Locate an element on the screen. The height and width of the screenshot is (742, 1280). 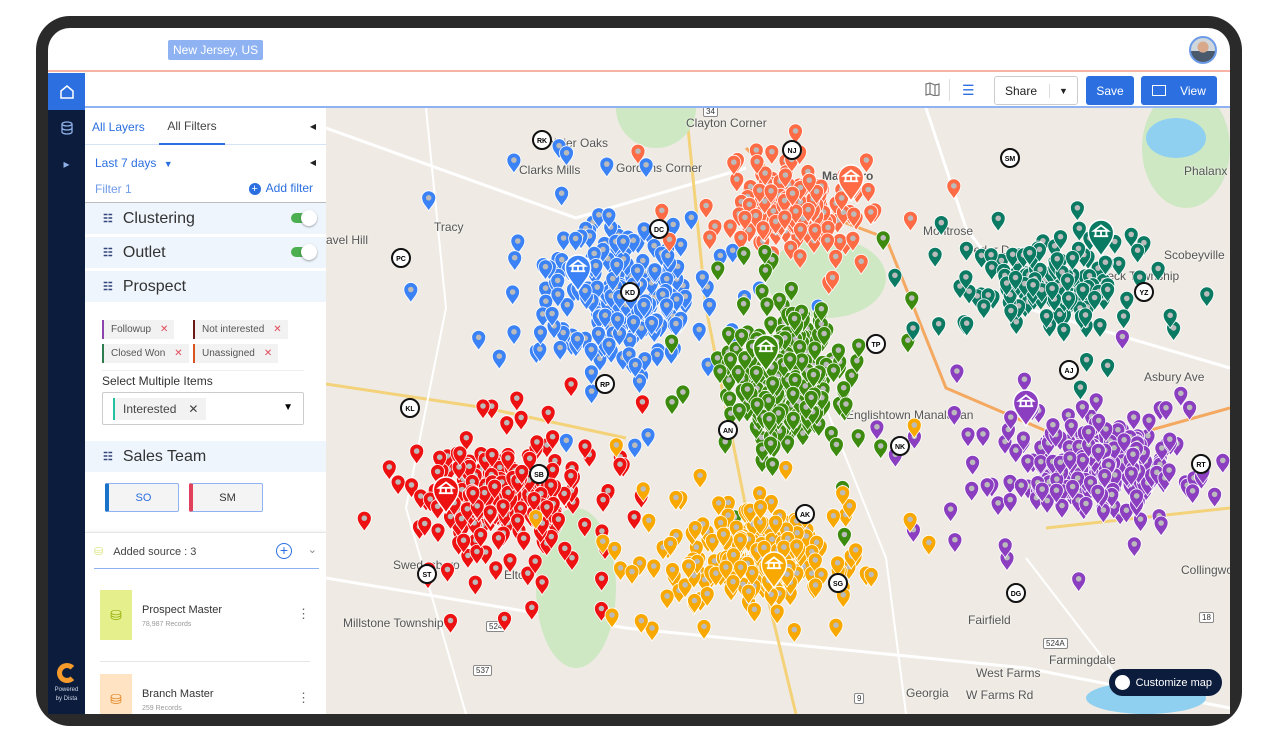
more-icon: ⋮ is located at coordinates (303, 698).